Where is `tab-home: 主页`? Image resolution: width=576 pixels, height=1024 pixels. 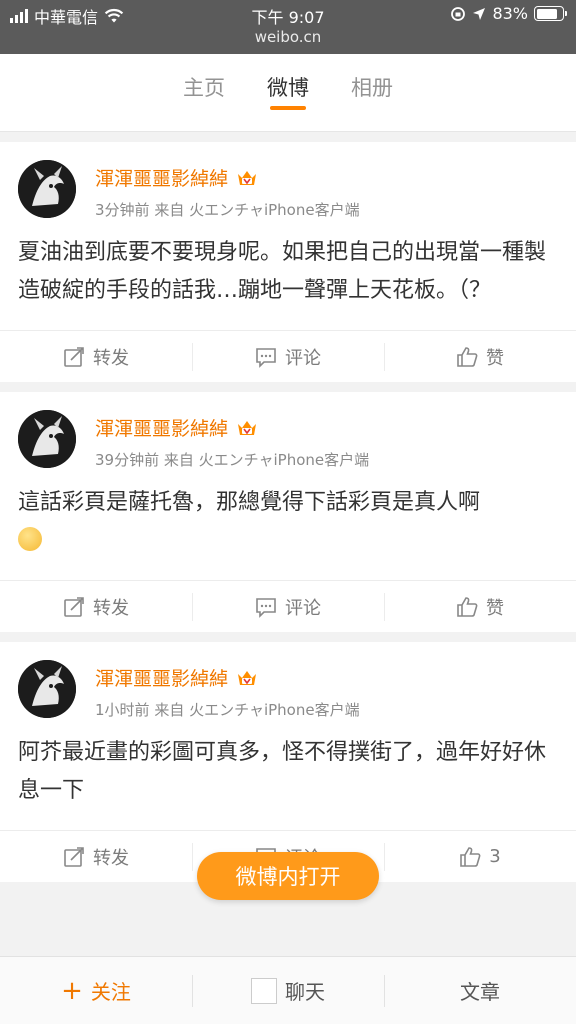
tab-home: 主页 is located at coordinates (204, 86).